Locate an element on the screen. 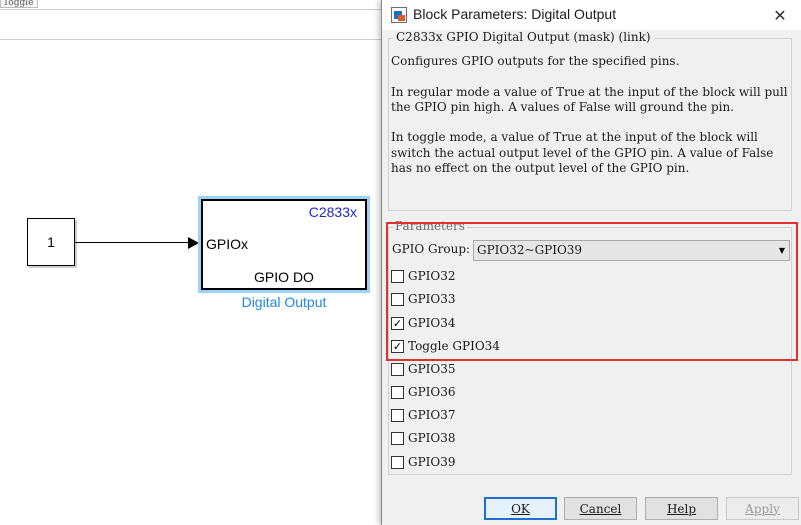  checkbox-gpio32: GPIO32 is located at coordinates (423, 276).